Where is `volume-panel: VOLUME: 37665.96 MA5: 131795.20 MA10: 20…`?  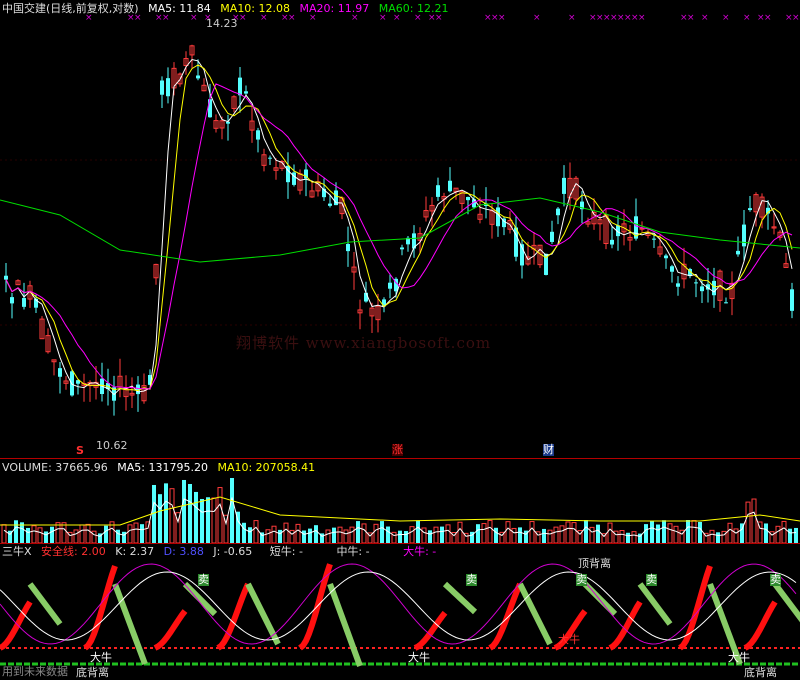 volume-panel: VOLUME: 37665.96 MA5: 131795.20 MA10: 20… is located at coordinates (400, 501).